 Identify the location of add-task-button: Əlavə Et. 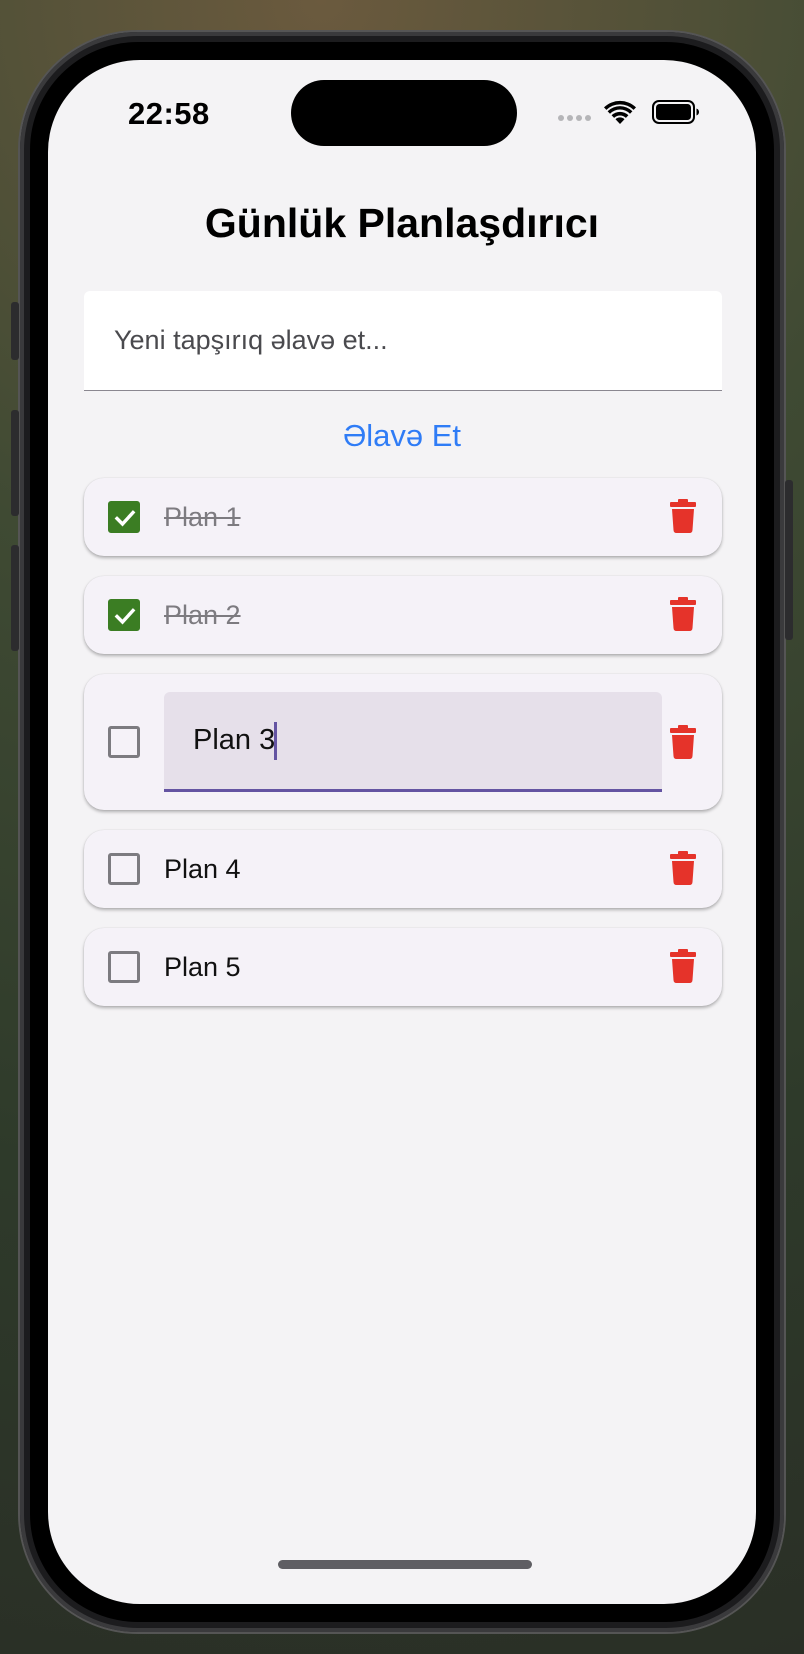
(402, 435).